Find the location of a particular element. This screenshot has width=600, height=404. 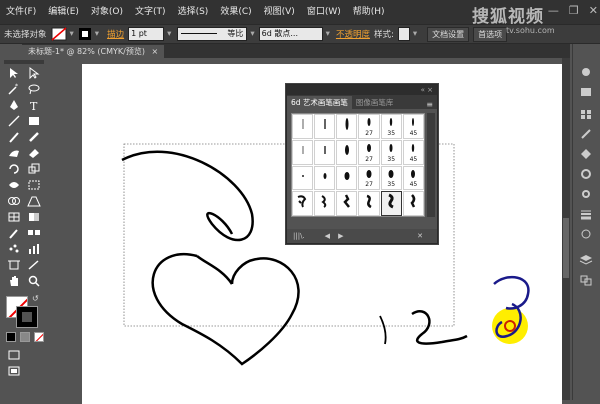

brush-definition: 6d 散点... ▾ is located at coordinates (294, 34).